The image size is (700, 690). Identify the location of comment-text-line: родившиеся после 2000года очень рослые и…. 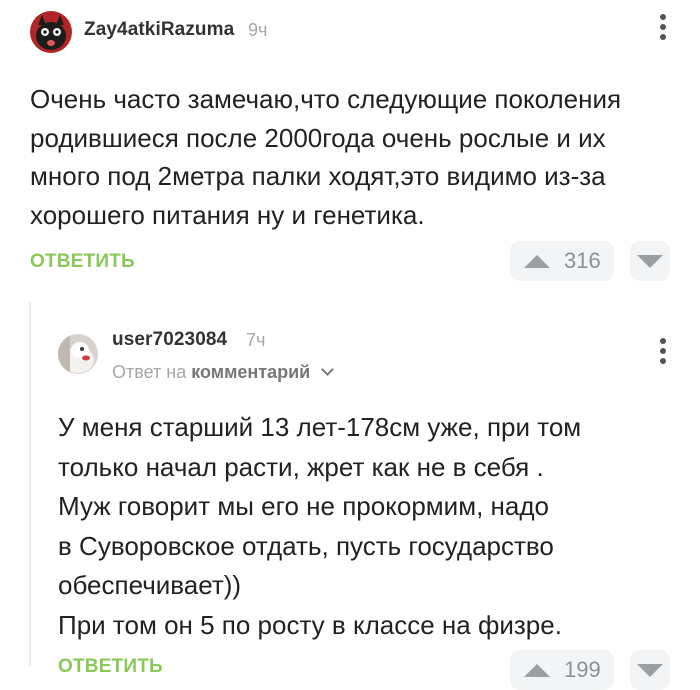
(318, 137).